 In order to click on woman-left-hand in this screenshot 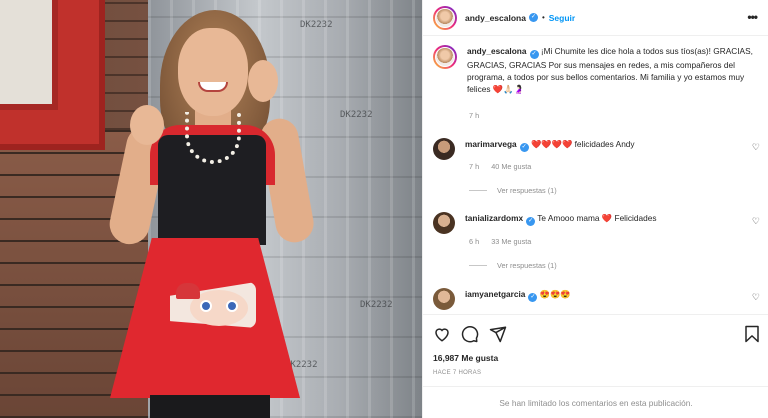, I will do `click(147, 125)`.